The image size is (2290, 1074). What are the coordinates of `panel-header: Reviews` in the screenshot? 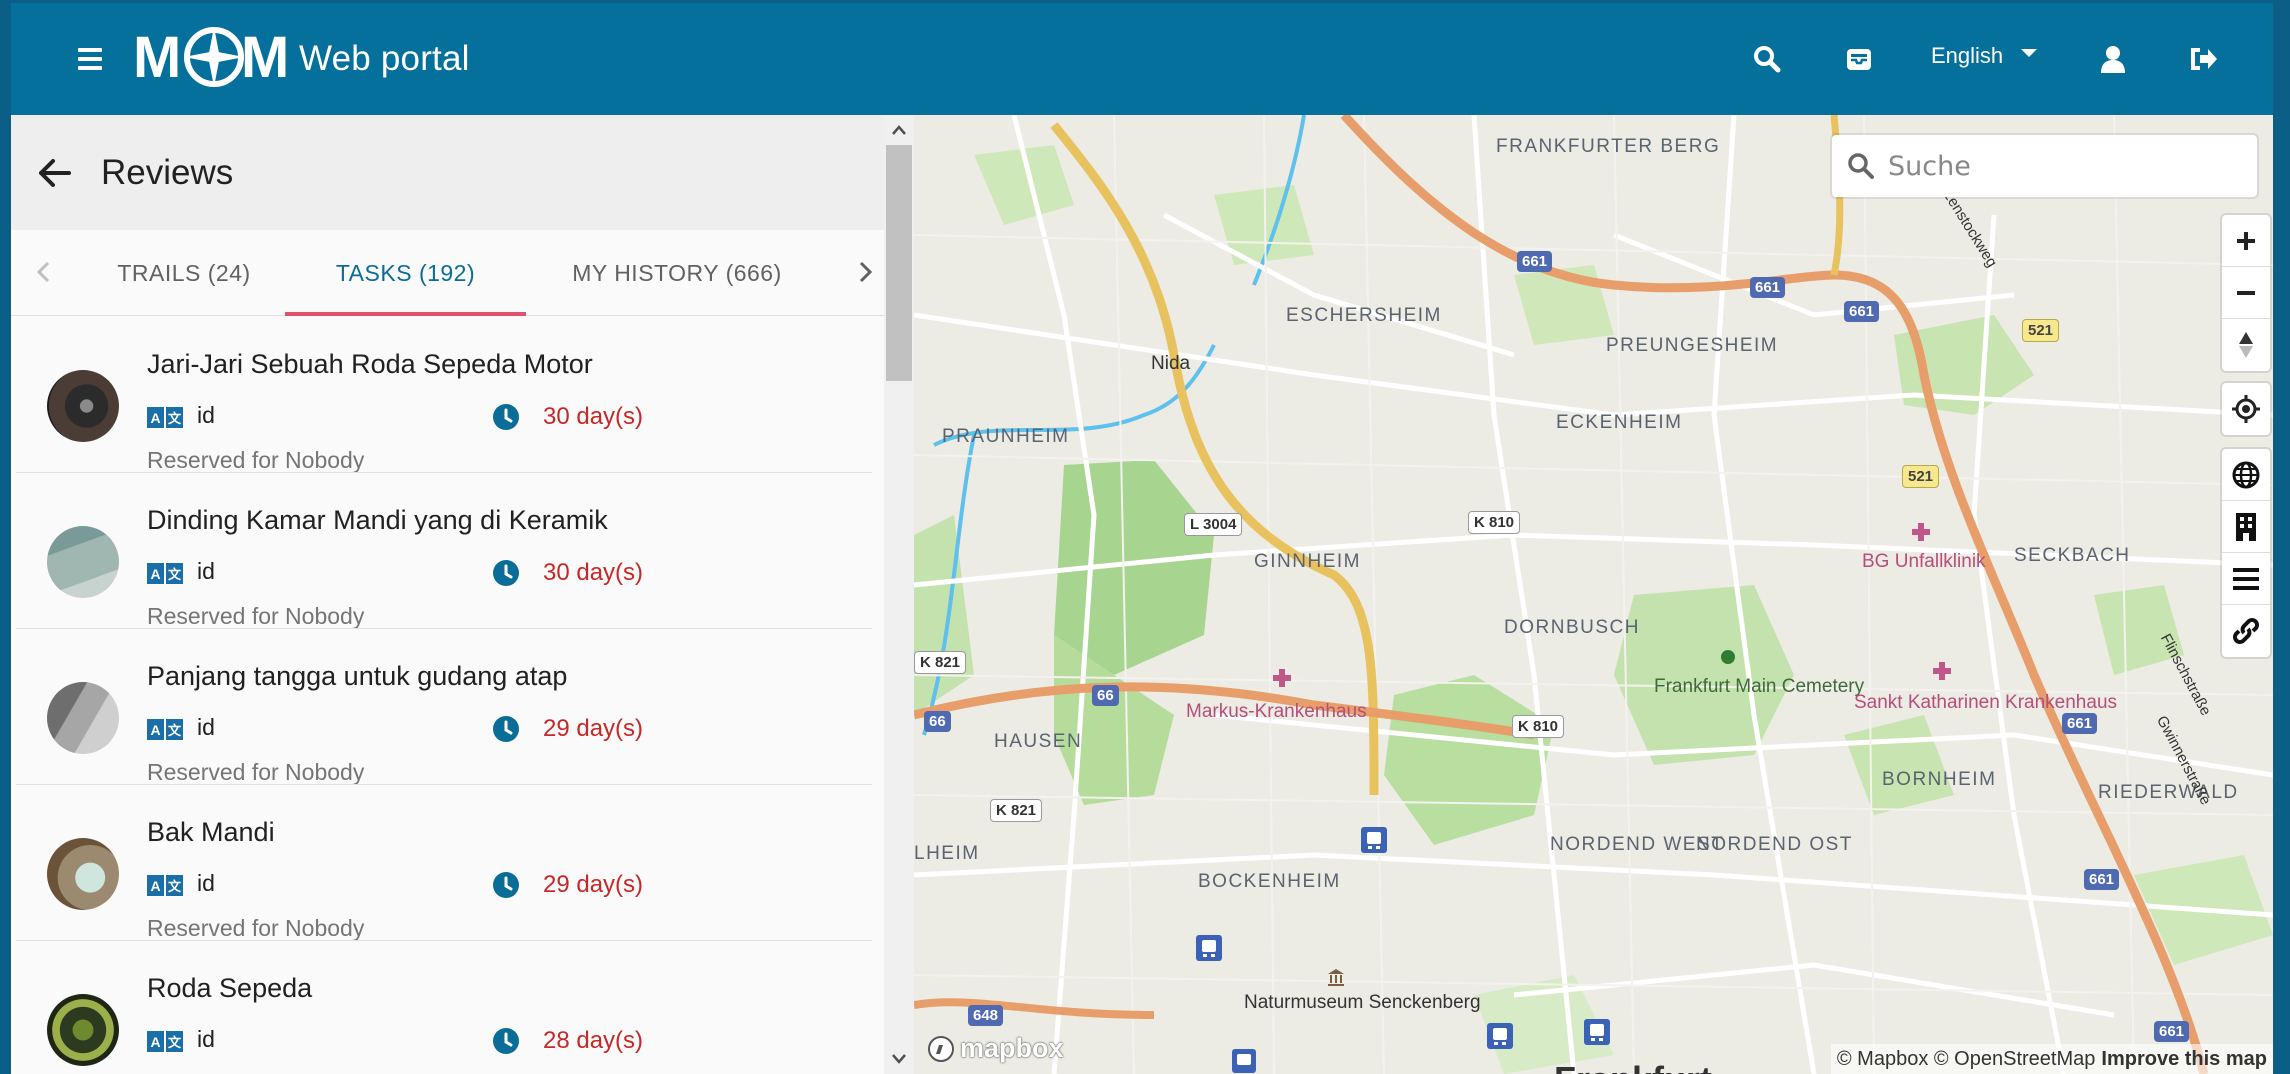 It's located at (447, 172).